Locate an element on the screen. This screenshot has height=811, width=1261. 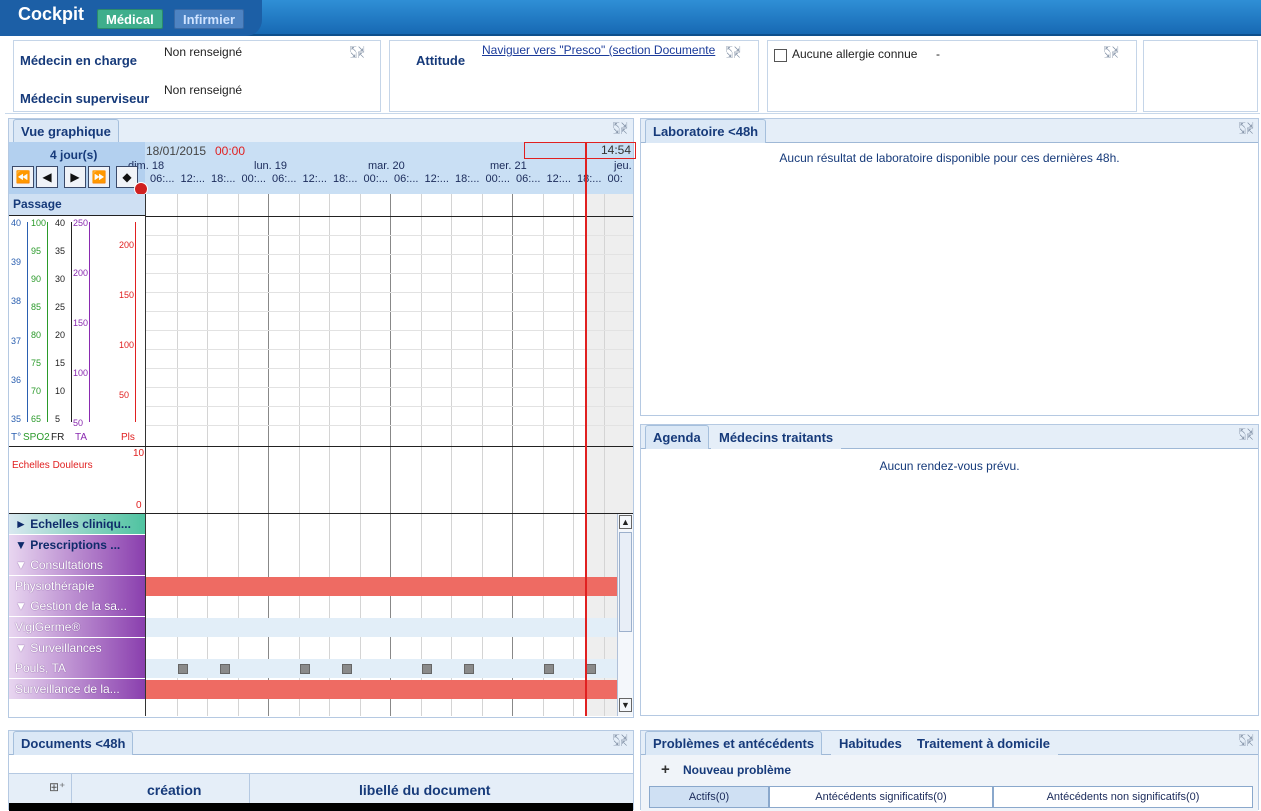
axis-tick: 35 is located at coordinates (16, 419).